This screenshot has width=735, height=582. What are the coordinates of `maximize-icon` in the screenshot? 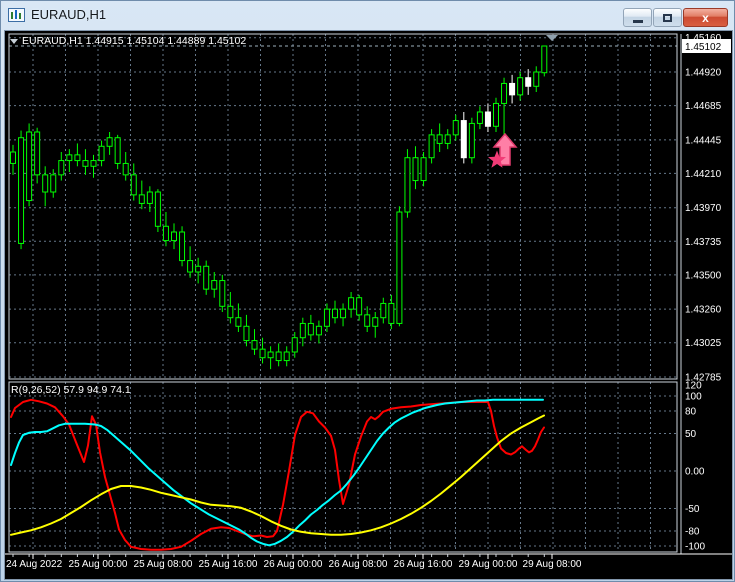 It's located at (667, 17).